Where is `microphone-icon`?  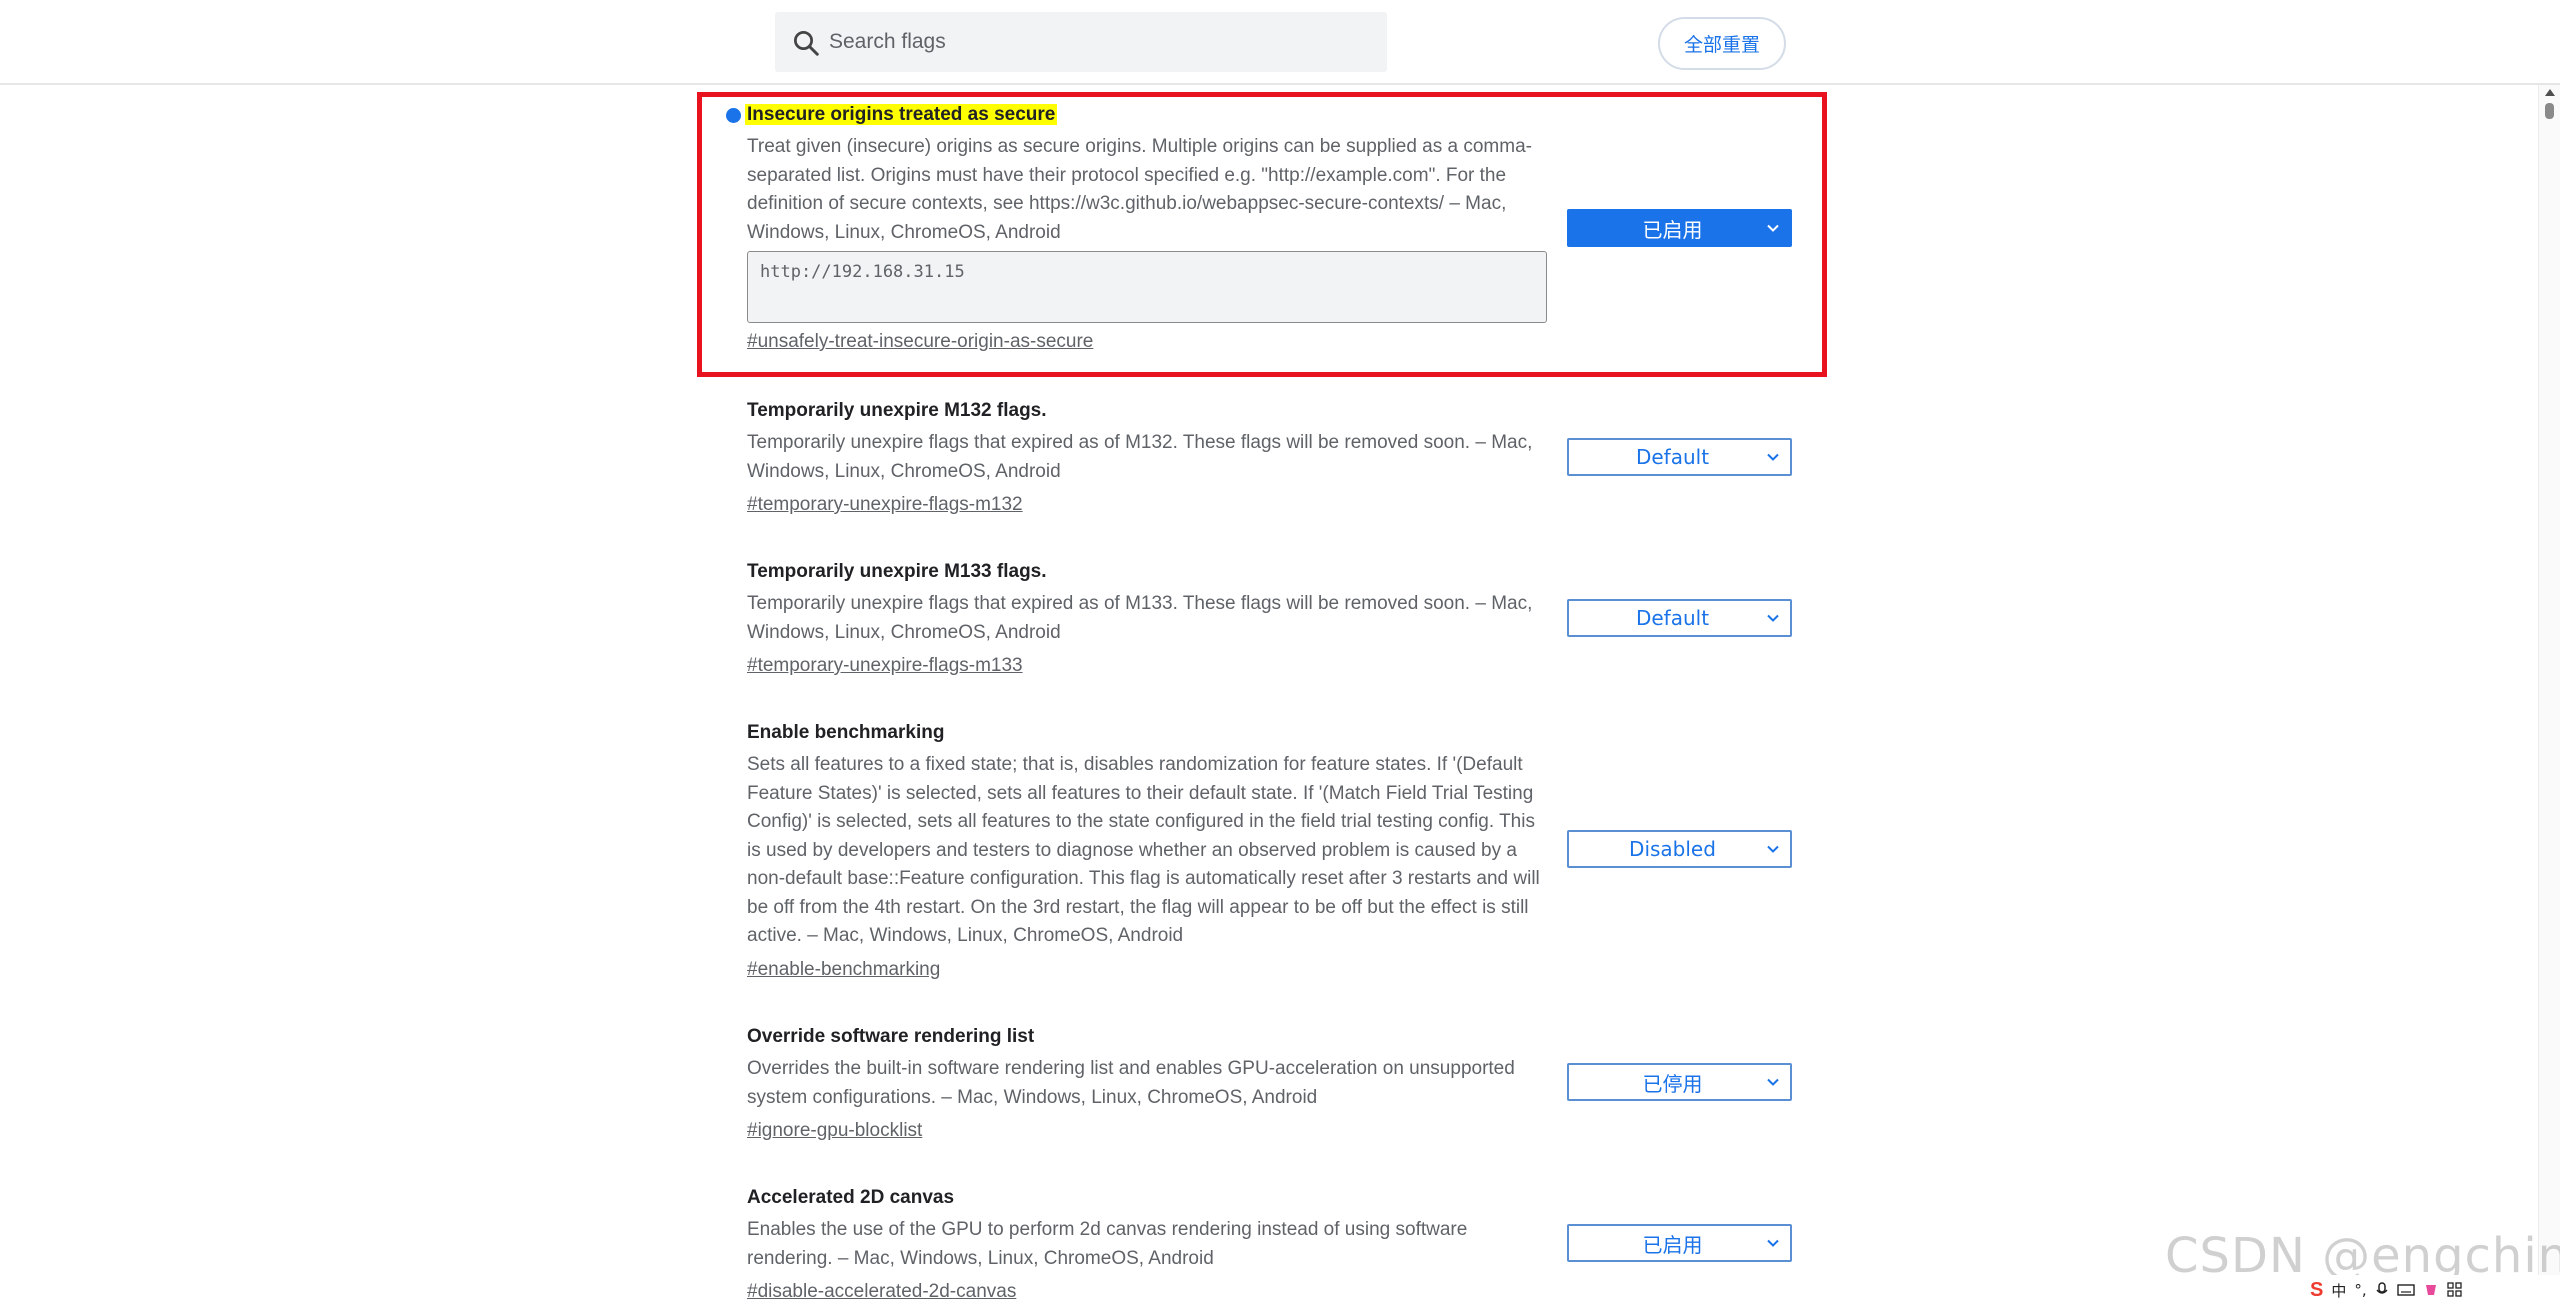 microphone-icon is located at coordinates (2382, 1290).